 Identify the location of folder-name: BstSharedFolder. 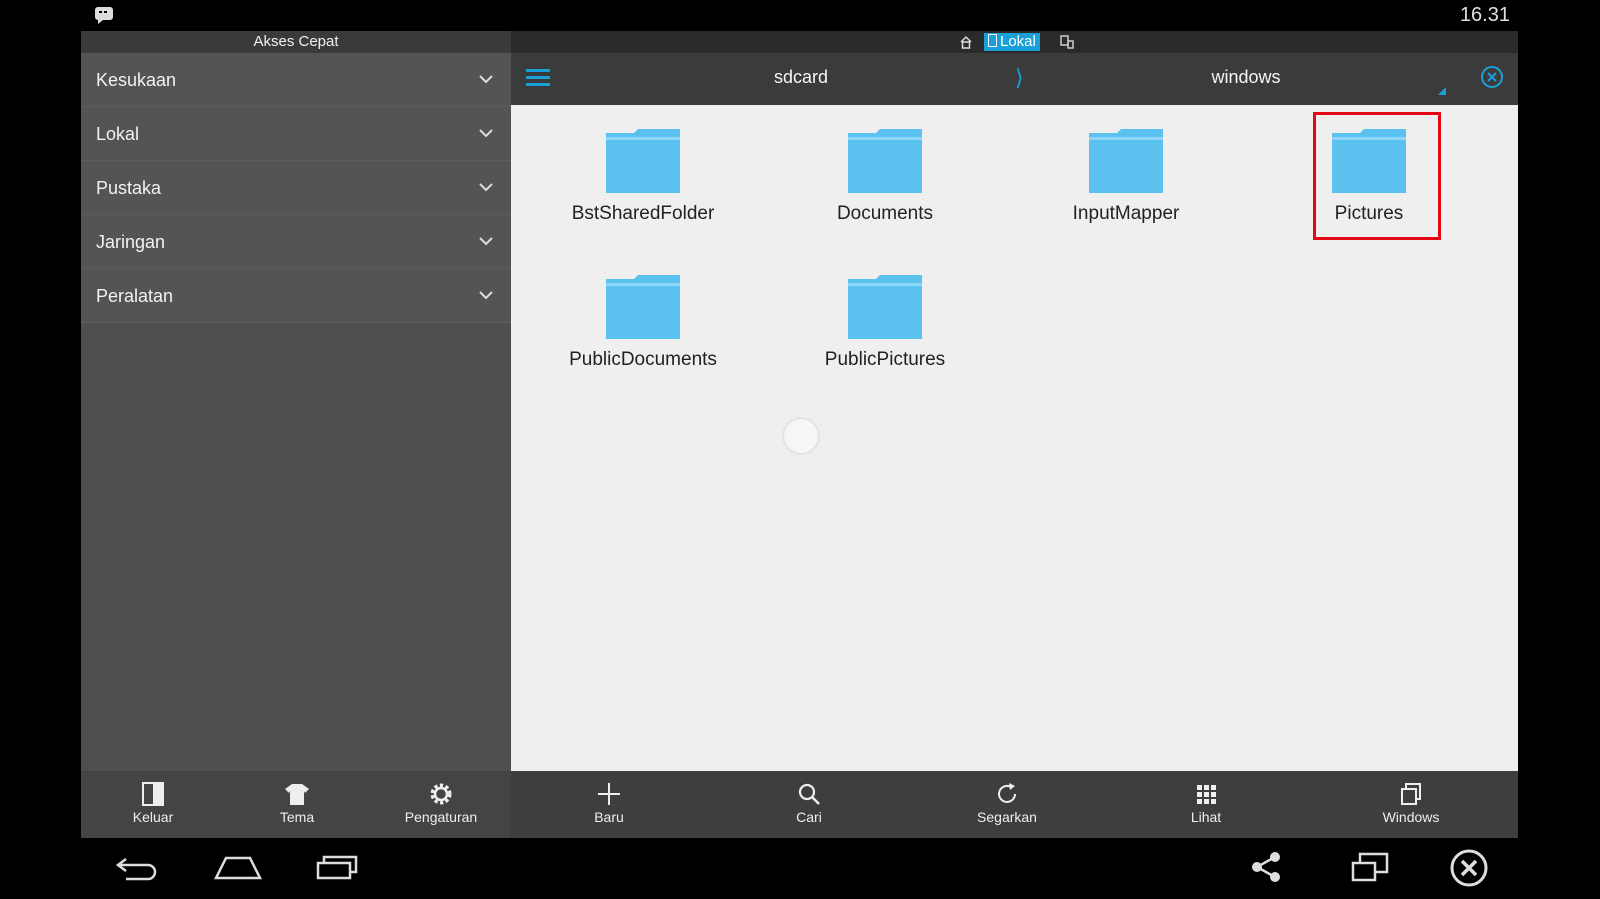
(643, 213).